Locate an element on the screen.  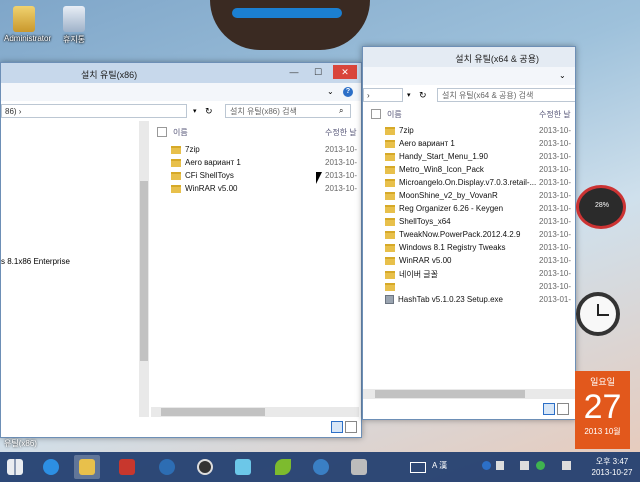
title-bar: 설치 유틸(x64 & 공용) is located at coordinates (469, 57).